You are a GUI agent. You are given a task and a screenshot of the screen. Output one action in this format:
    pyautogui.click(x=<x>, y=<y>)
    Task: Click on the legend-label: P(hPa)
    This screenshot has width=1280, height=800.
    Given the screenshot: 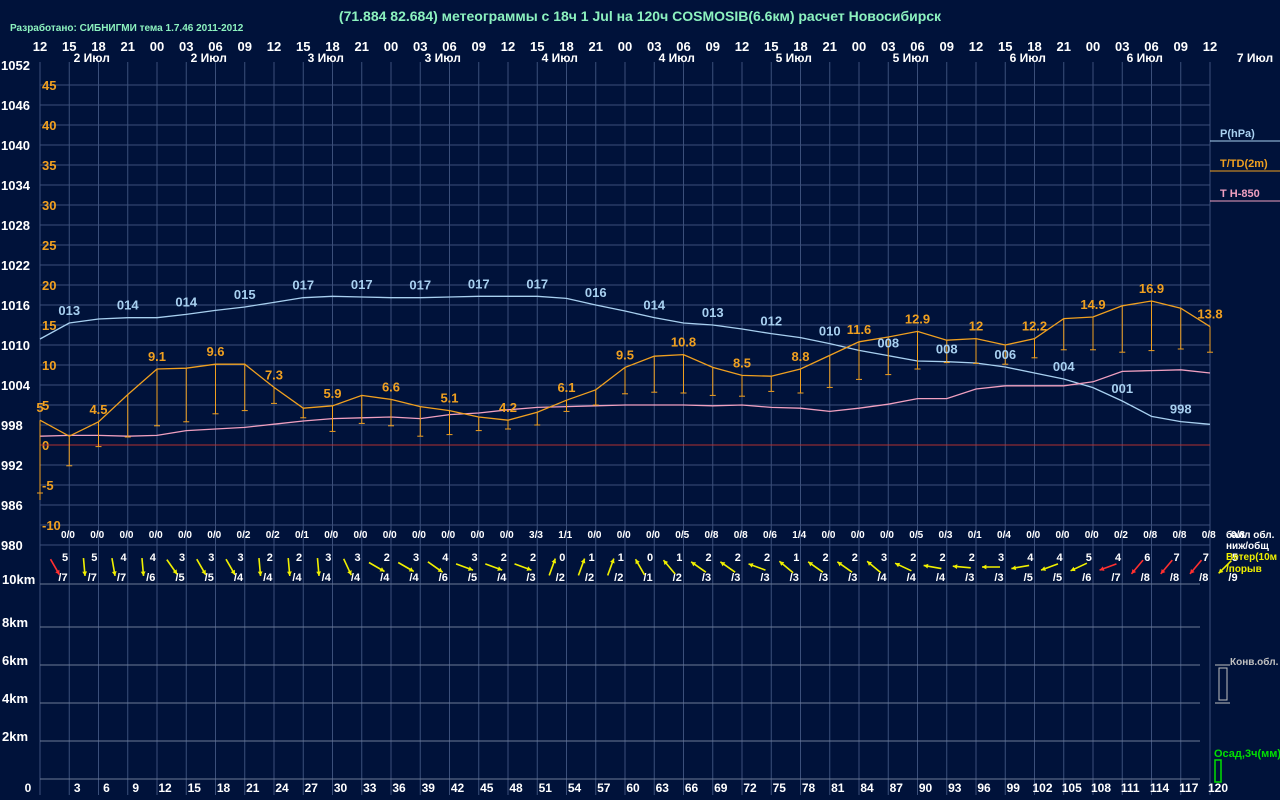 What is the action you would take?
    pyautogui.click(x=1237, y=134)
    